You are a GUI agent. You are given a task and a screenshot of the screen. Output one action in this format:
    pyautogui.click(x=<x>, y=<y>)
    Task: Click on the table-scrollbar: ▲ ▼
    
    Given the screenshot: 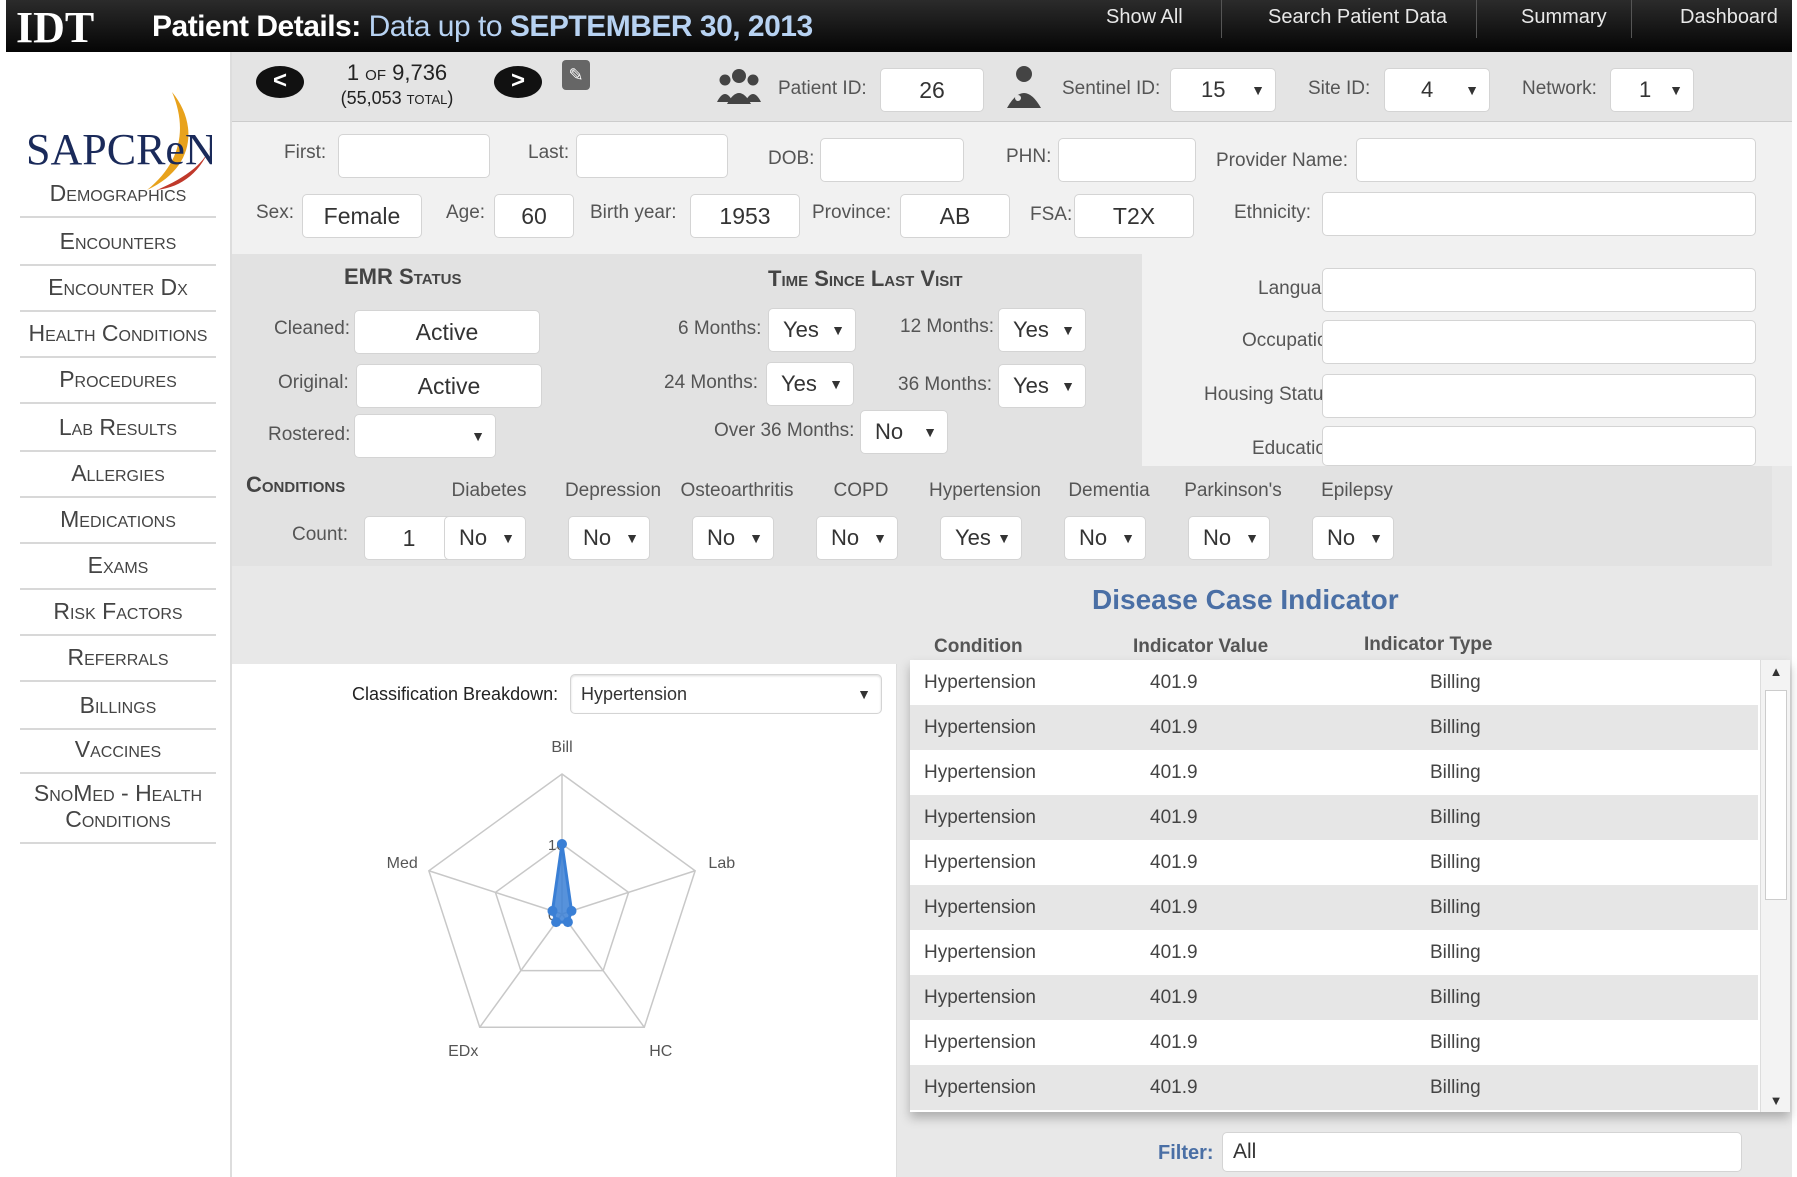 What is the action you would take?
    pyautogui.click(x=1775, y=886)
    